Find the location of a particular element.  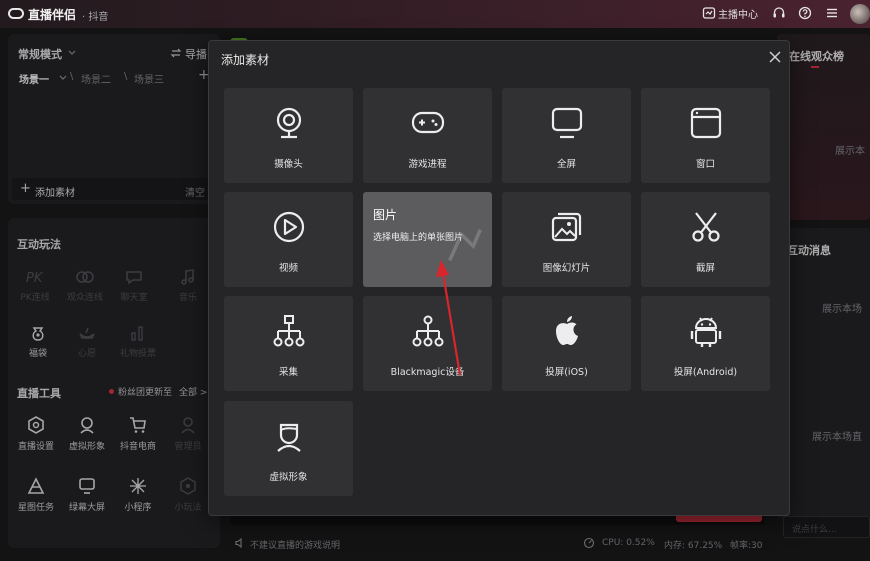

menu-icon is located at coordinates (832, 13).